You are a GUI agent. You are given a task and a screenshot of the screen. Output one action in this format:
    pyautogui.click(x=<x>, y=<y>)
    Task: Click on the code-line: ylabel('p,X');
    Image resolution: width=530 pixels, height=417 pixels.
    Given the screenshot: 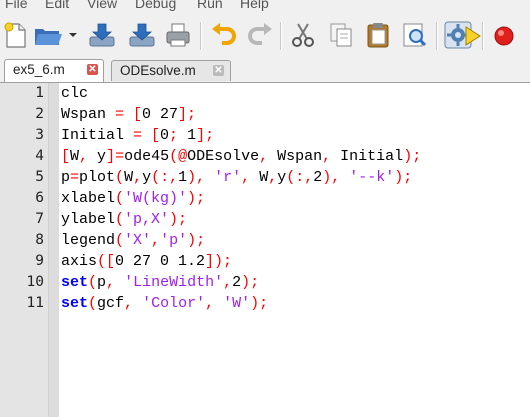 What is the action you would take?
    pyautogui.click(x=124, y=219)
    